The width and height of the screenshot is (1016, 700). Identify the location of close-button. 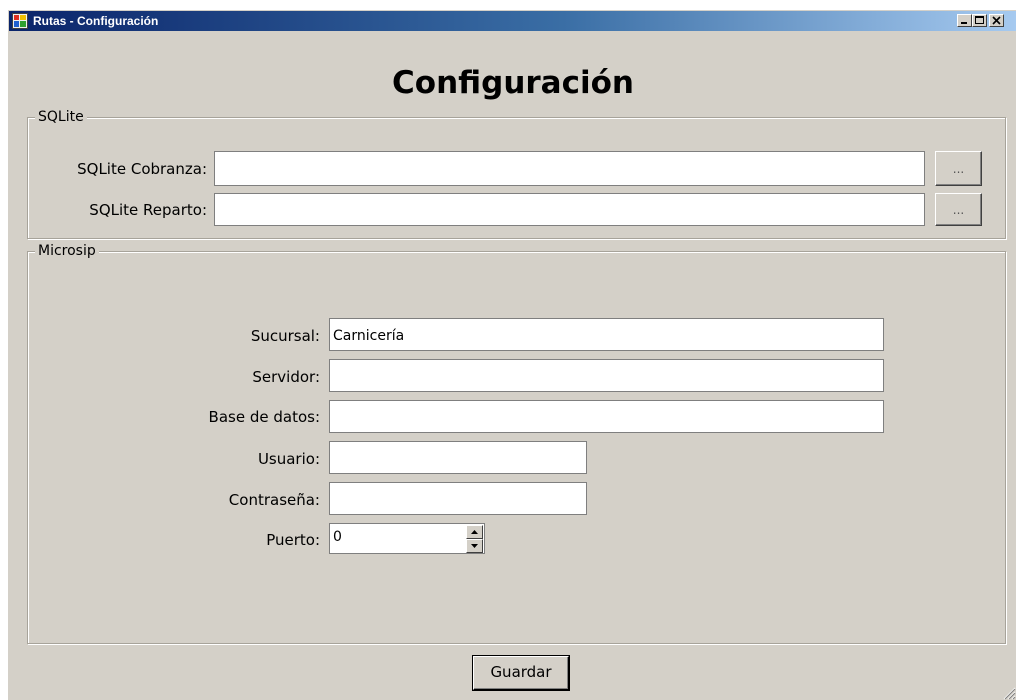
(996, 20).